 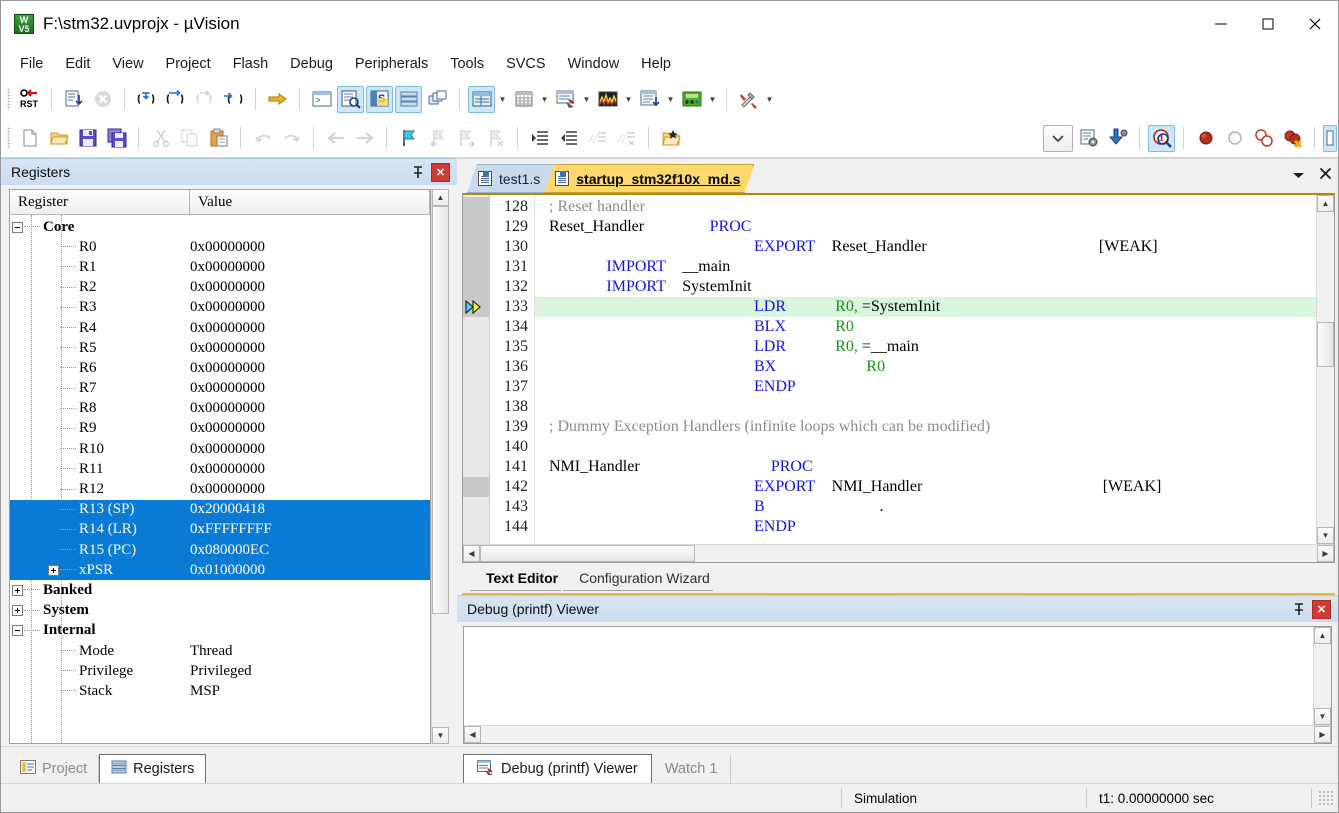 I want to click on code-line: Reset_Handler PROC, so click(x=925, y=227).